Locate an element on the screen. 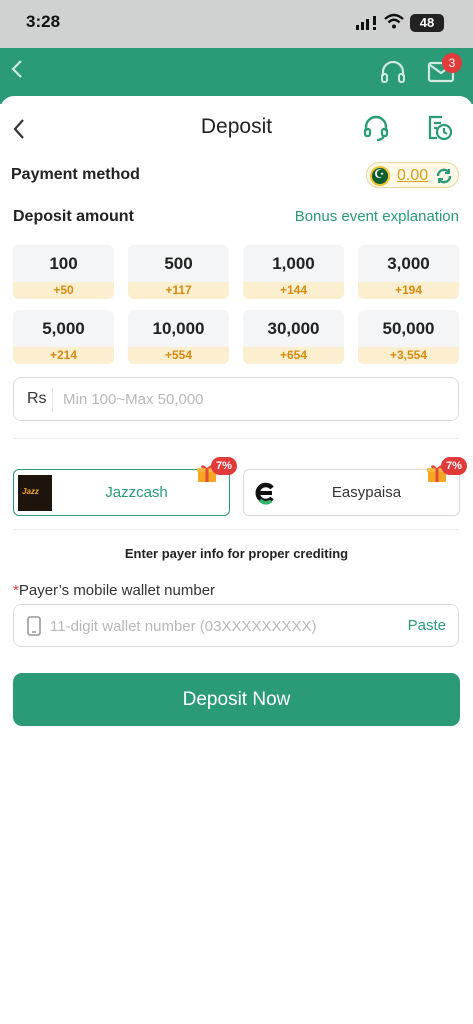  currency-label: Rs is located at coordinates (37, 398).